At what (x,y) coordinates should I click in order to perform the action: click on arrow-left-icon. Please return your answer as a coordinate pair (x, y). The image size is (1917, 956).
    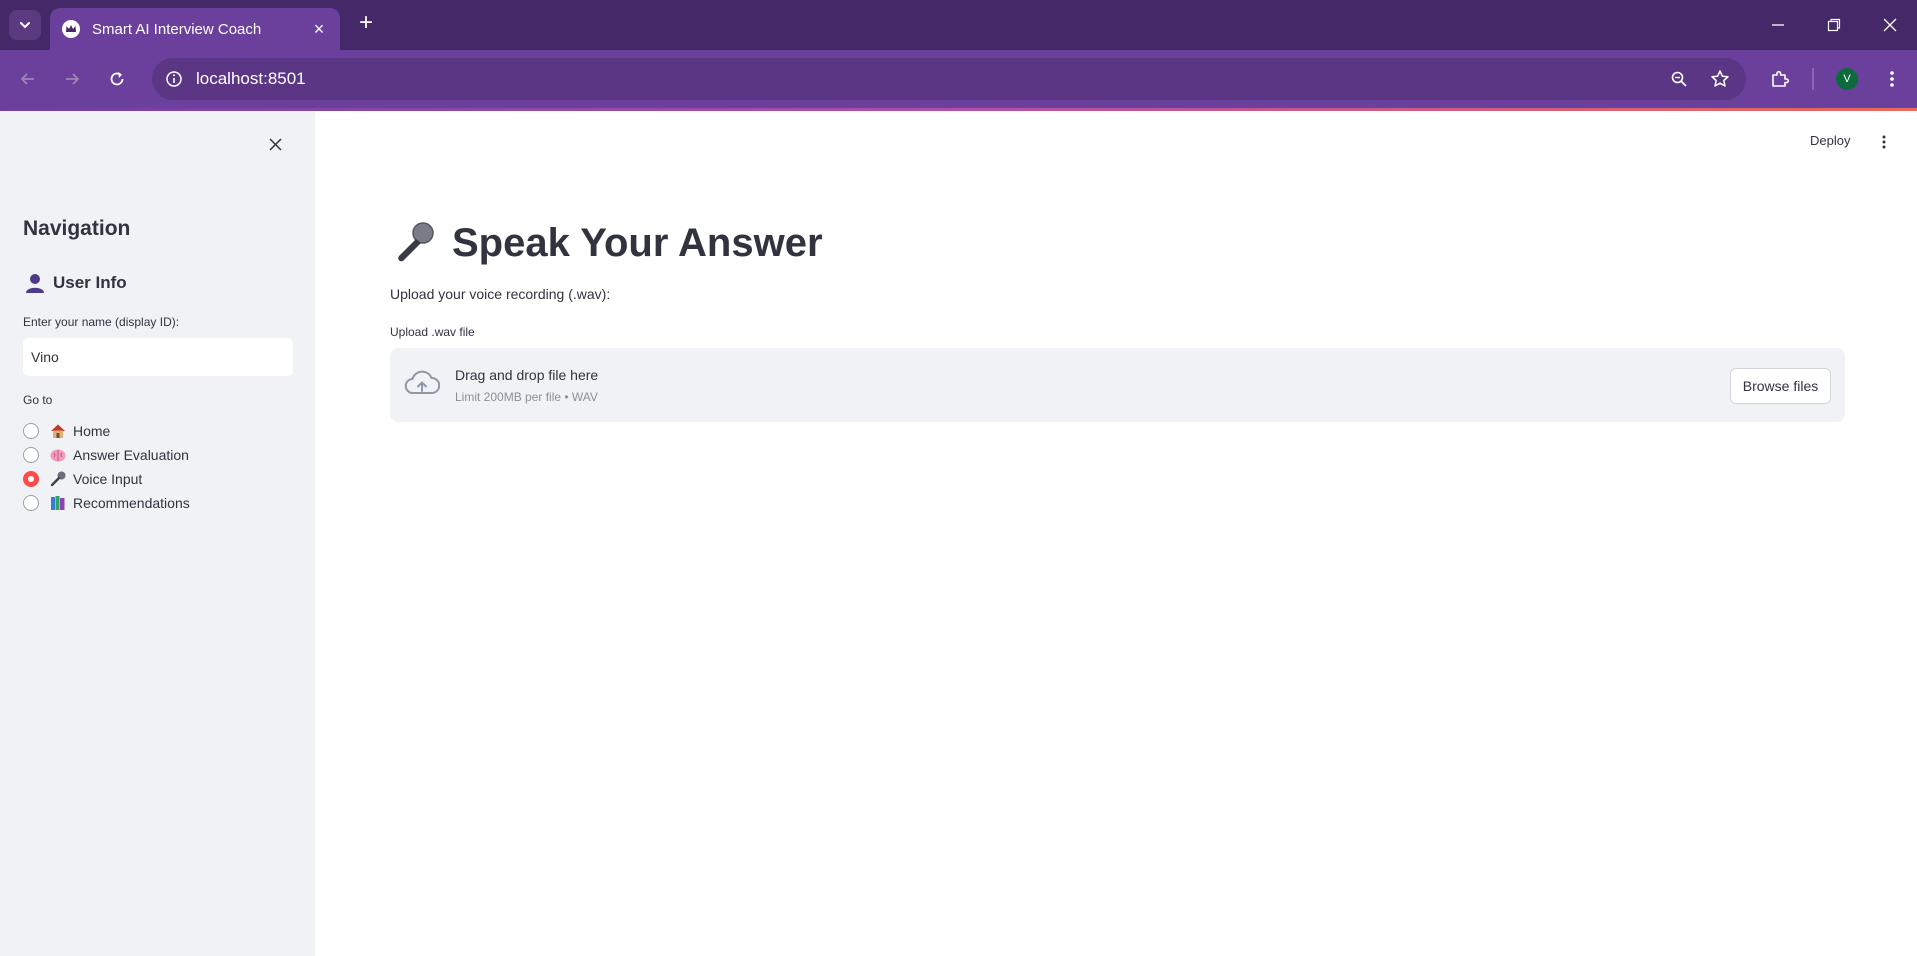
    Looking at the image, I should click on (27, 79).